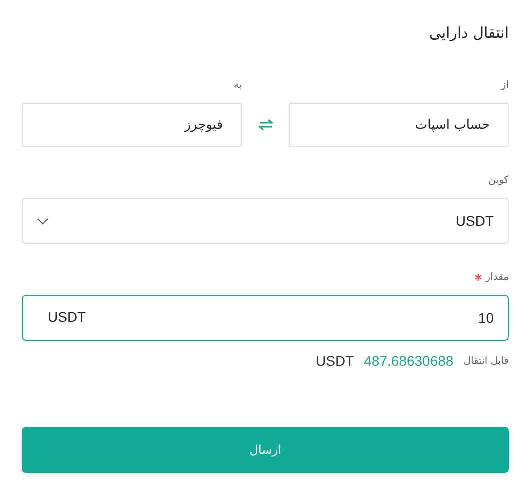  I want to click on dialog-title: انتقال دارایی, so click(469, 33).